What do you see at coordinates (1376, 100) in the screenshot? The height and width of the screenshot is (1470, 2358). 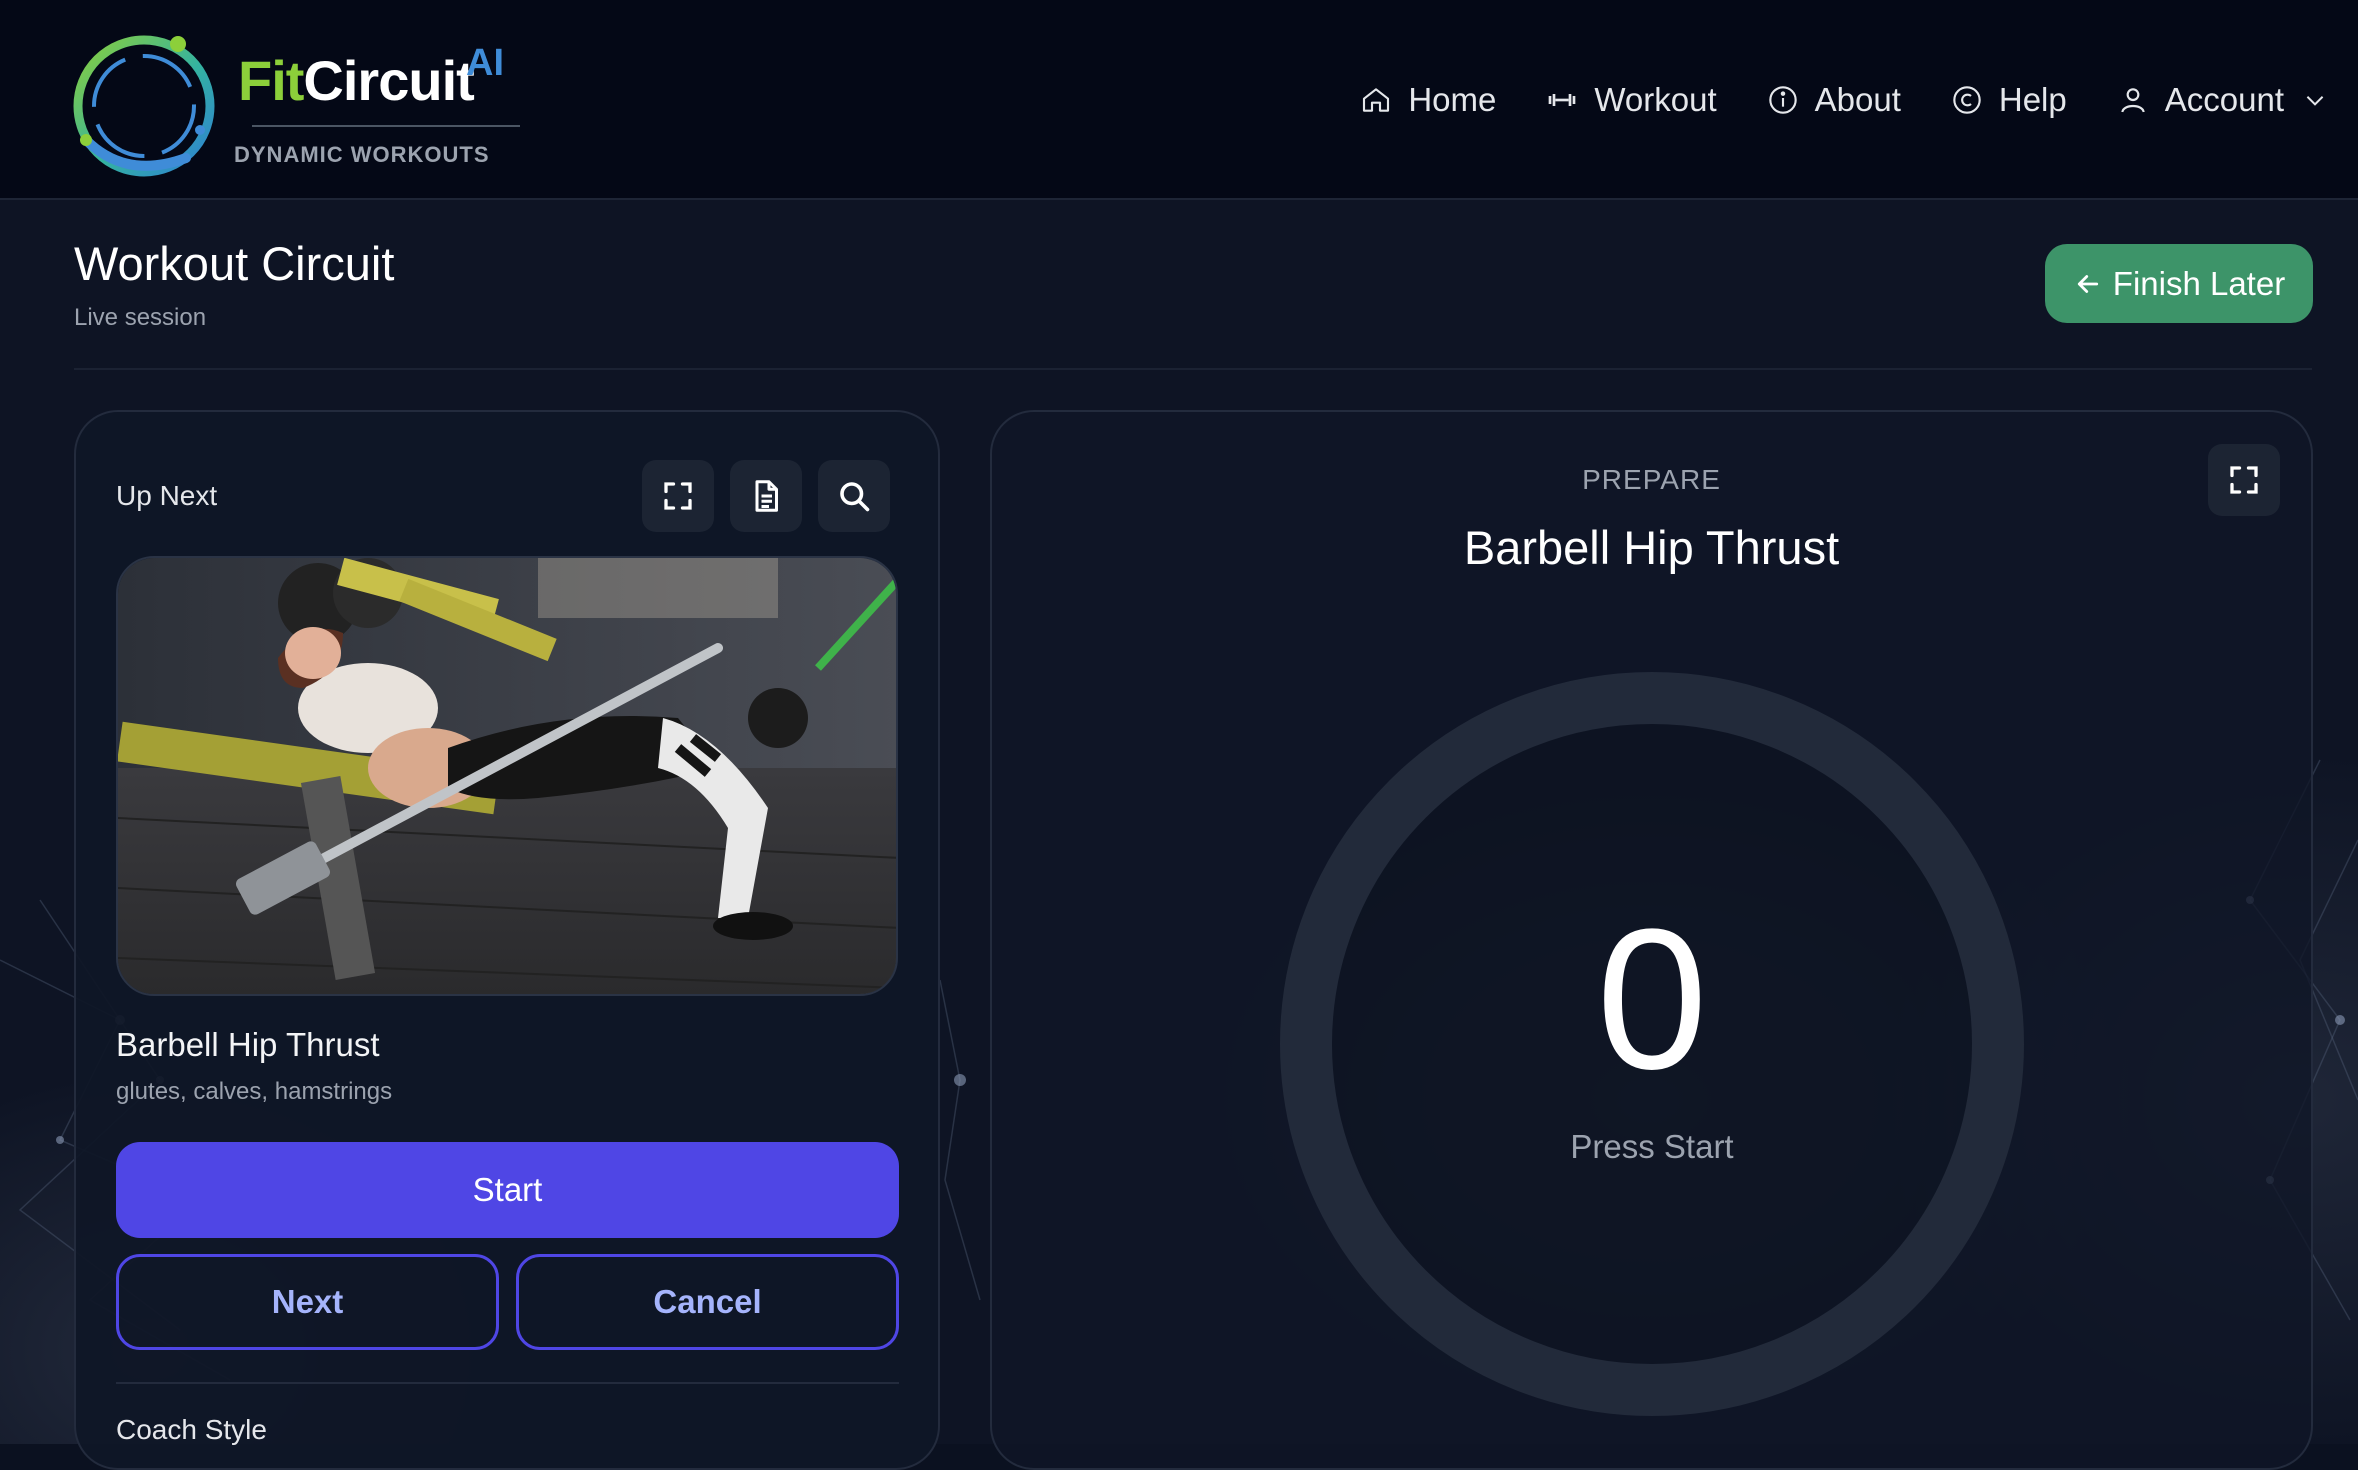 I see `home-icon` at bounding box center [1376, 100].